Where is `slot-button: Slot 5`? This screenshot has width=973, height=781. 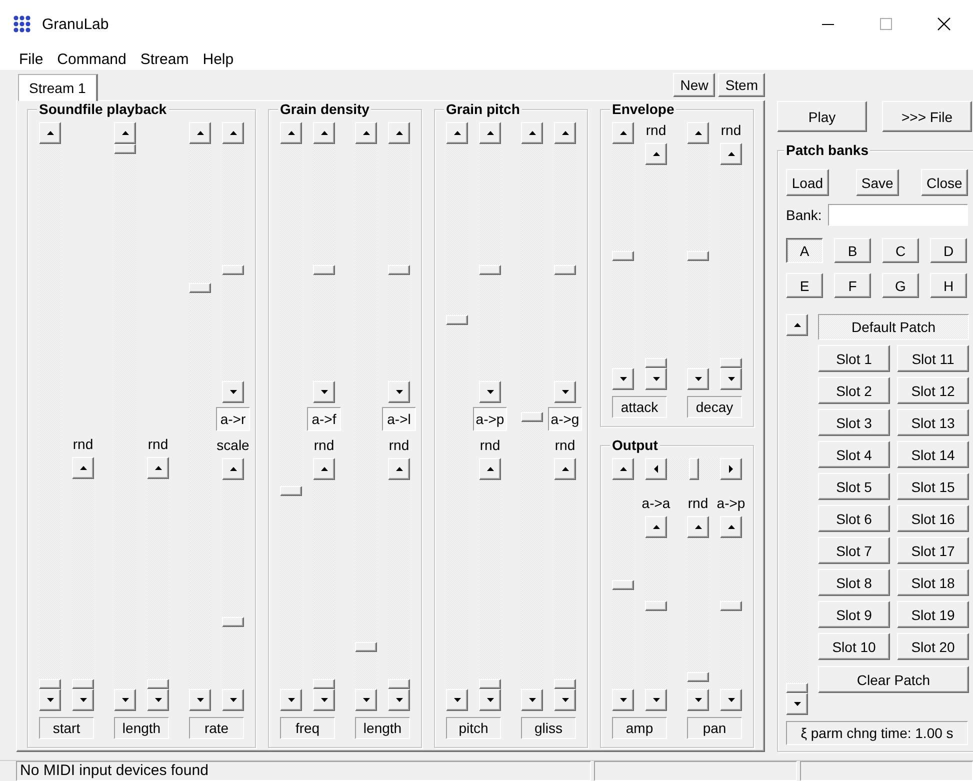
slot-button: Slot 5 is located at coordinates (854, 486).